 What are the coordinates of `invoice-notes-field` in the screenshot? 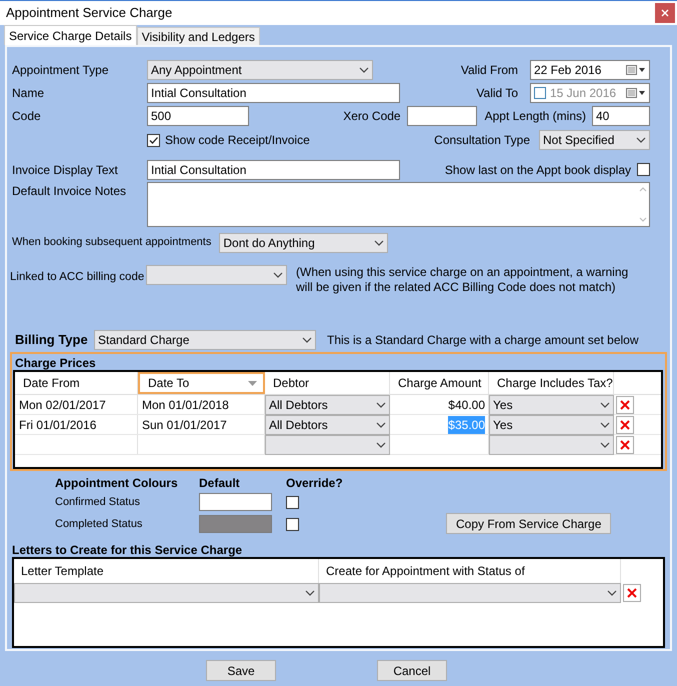 It's located at (398, 204).